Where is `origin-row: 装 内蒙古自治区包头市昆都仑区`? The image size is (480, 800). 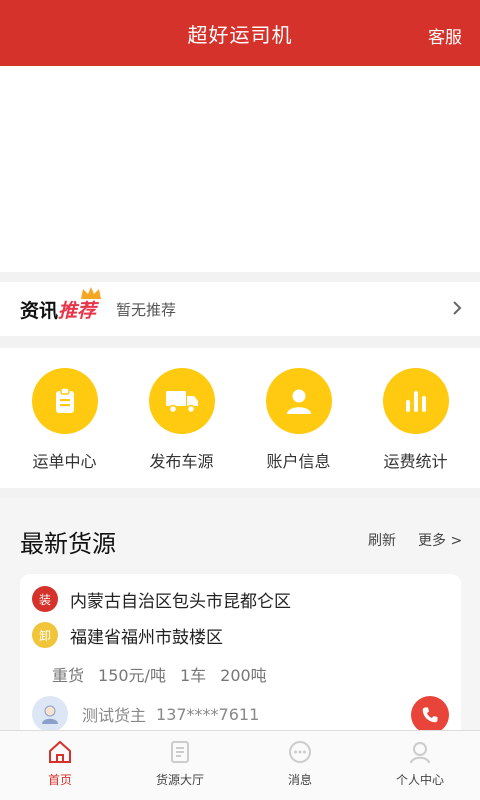
origin-row: 装 内蒙古自治区包头市昆都仑区 is located at coordinates (161, 599).